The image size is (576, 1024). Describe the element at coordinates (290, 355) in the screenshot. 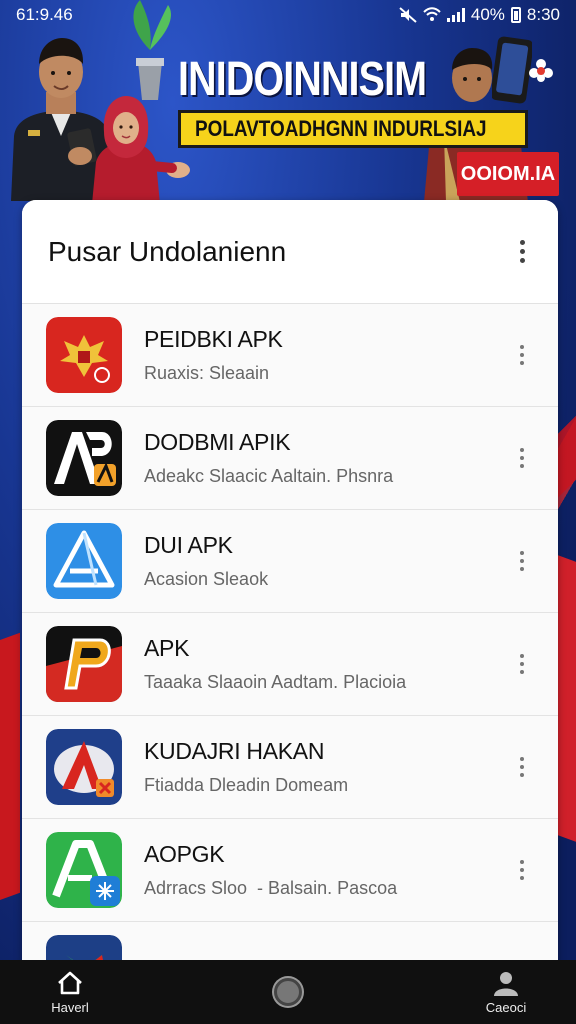

I see `list-item: PEIDBKI APK Ruaxis: Sleaain` at that location.